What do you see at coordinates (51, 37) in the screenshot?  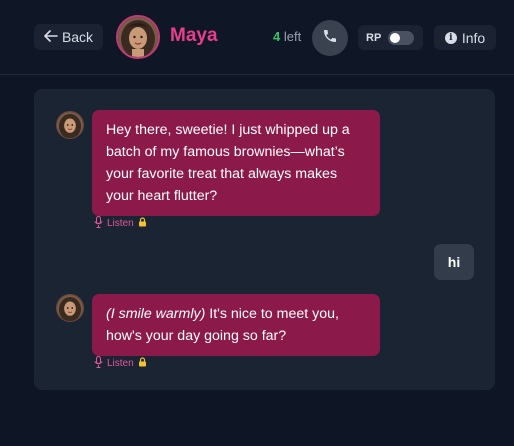 I see `back-arrow-icon` at bounding box center [51, 37].